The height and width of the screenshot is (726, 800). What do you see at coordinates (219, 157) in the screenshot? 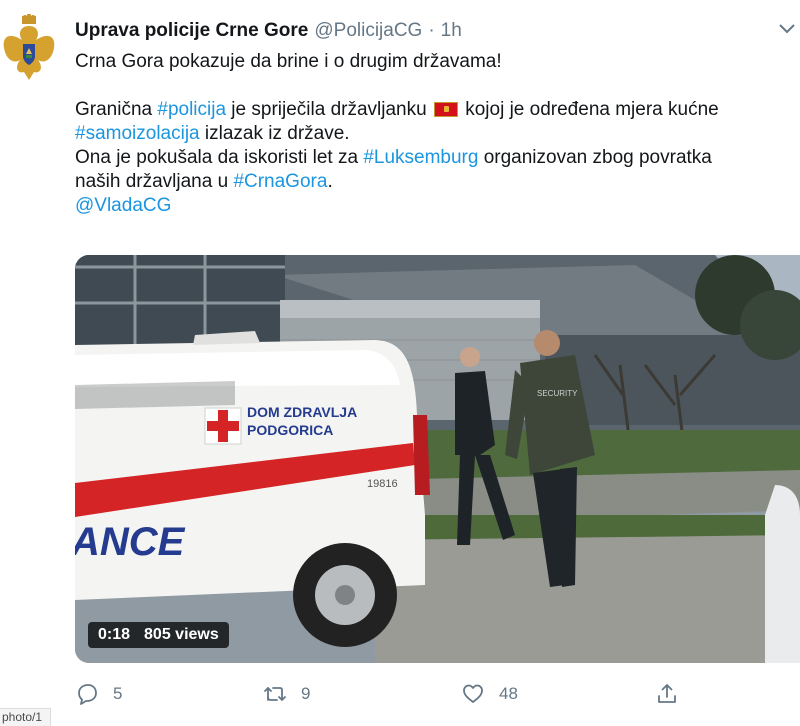
I see `text-segment: Ona je pokušala da iskoristi let za` at bounding box center [219, 157].